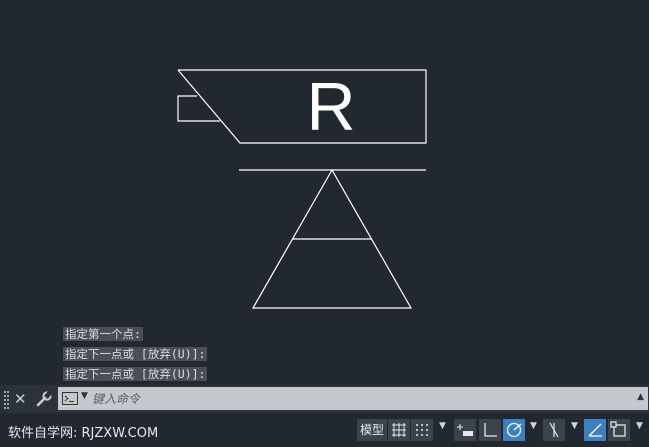  I want to click on command-input, so click(352, 398).